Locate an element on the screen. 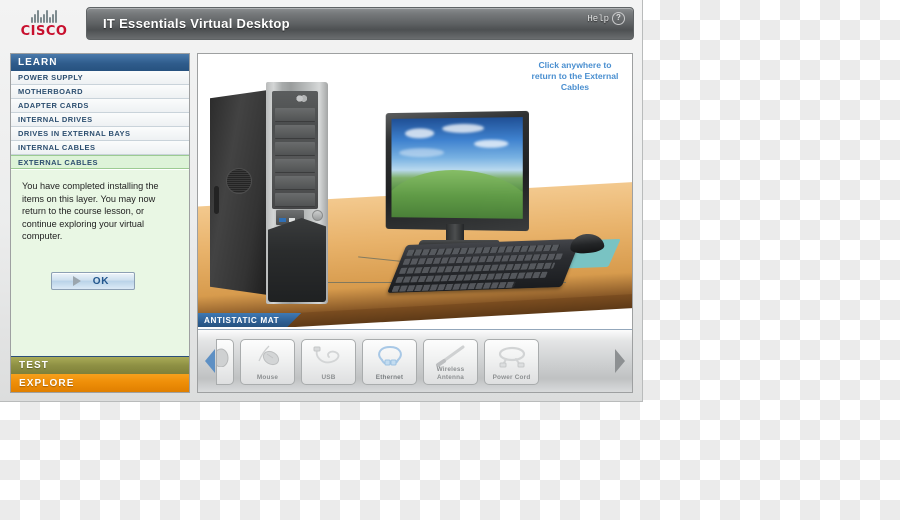 This screenshot has width=900, height=520. drive-bay-cluster is located at coordinates (295, 150).